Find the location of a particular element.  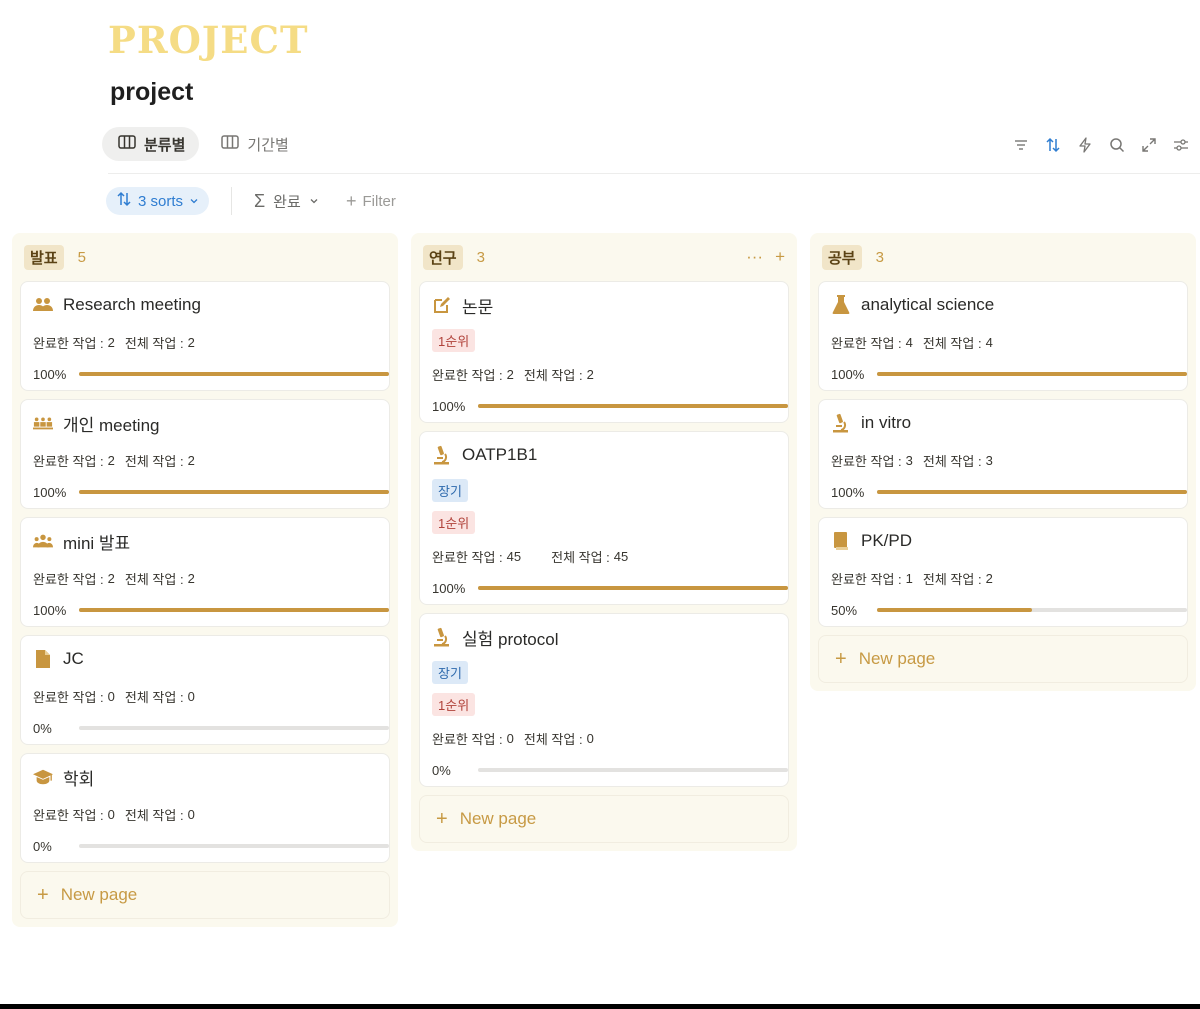

task-stats: 완료한 작업 :4 전체 작업 :4 is located at coordinates (1009, 342).